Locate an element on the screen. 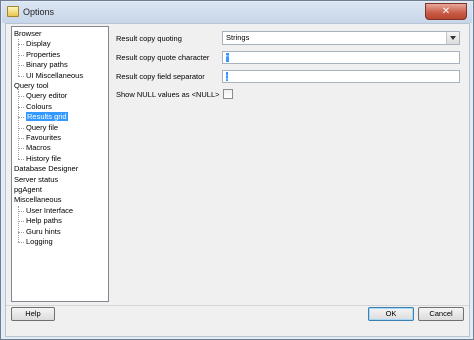 This screenshot has height=340, width=474. field-sep-value: ; is located at coordinates (227, 76).